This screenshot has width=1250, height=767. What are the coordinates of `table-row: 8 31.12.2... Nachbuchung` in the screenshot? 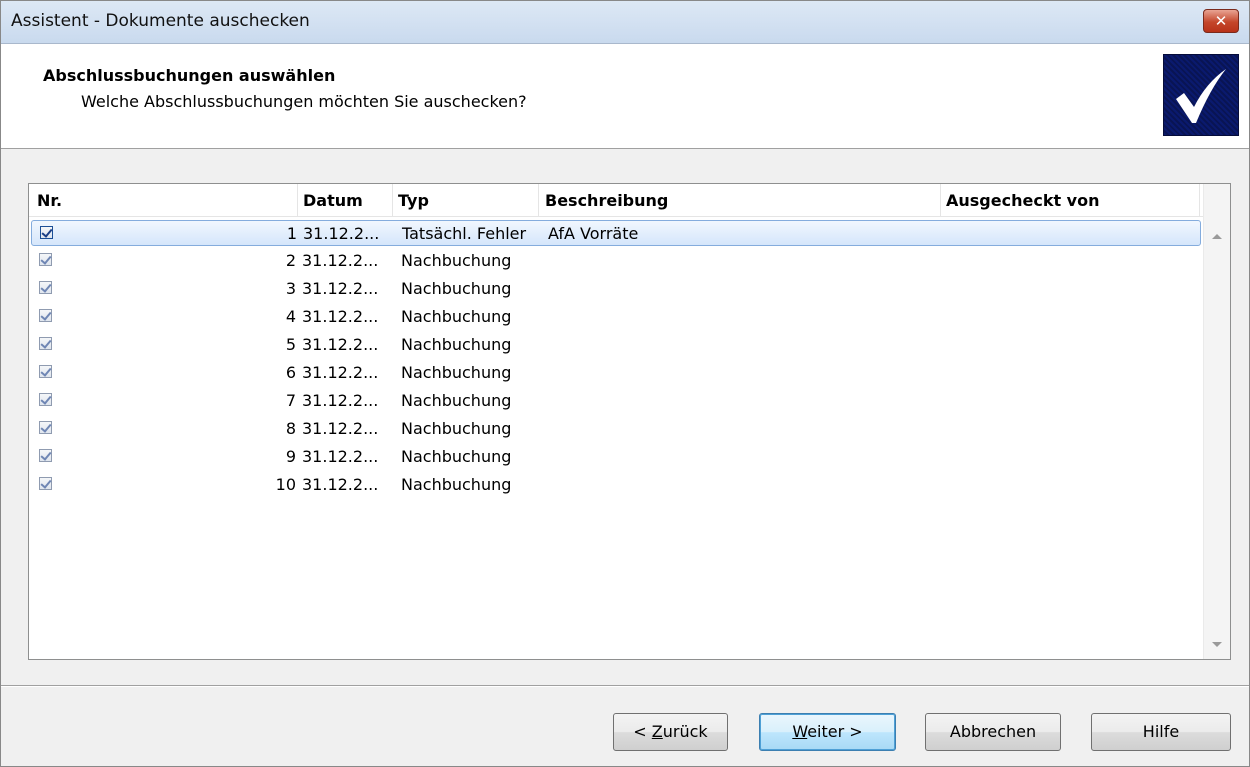 It's located at (616, 429).